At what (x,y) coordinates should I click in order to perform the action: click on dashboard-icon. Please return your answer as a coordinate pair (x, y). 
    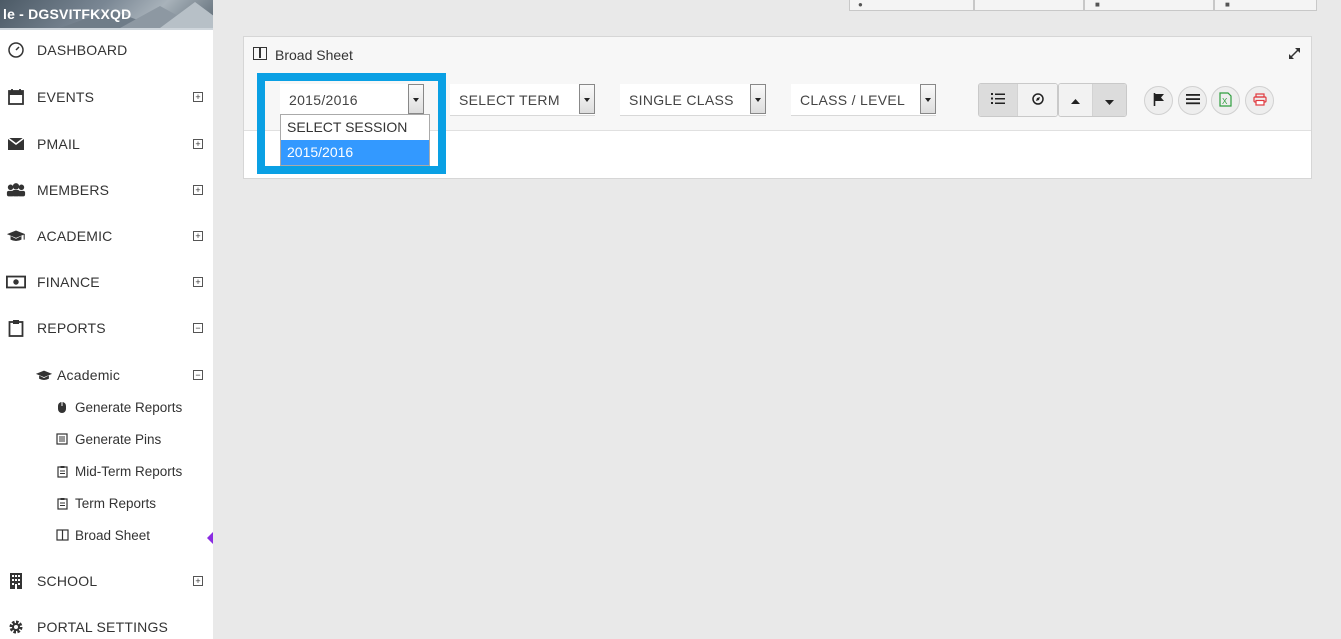
    Looking at the image, I should click on (16, 50).